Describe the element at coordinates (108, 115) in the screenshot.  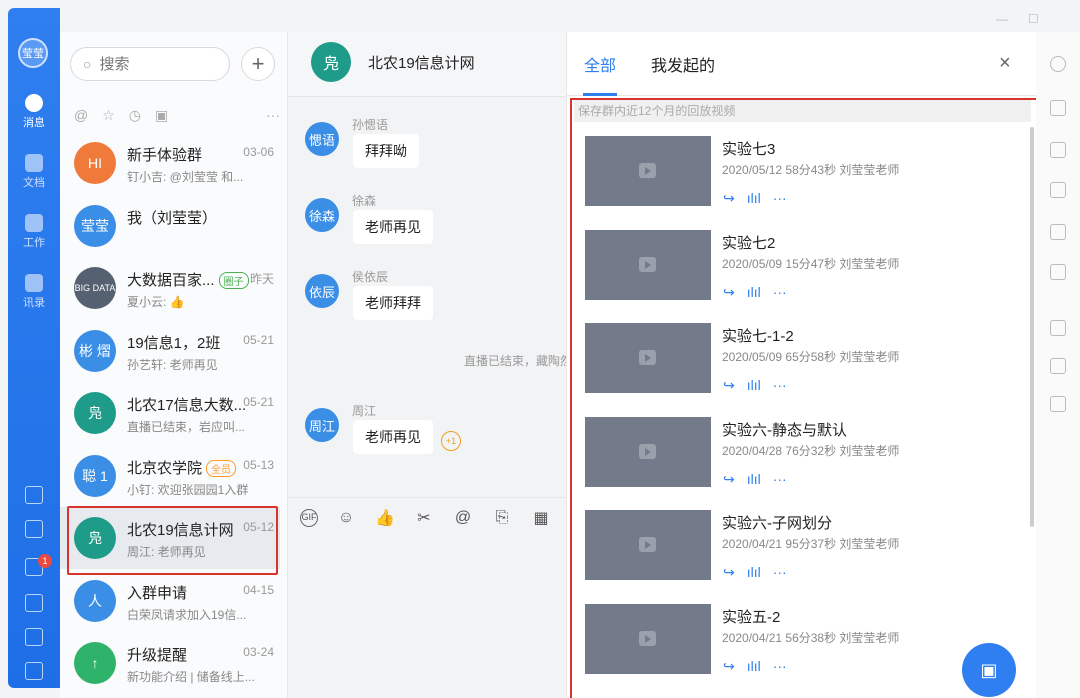
I see `star-filter-icon: ☆` at that location.